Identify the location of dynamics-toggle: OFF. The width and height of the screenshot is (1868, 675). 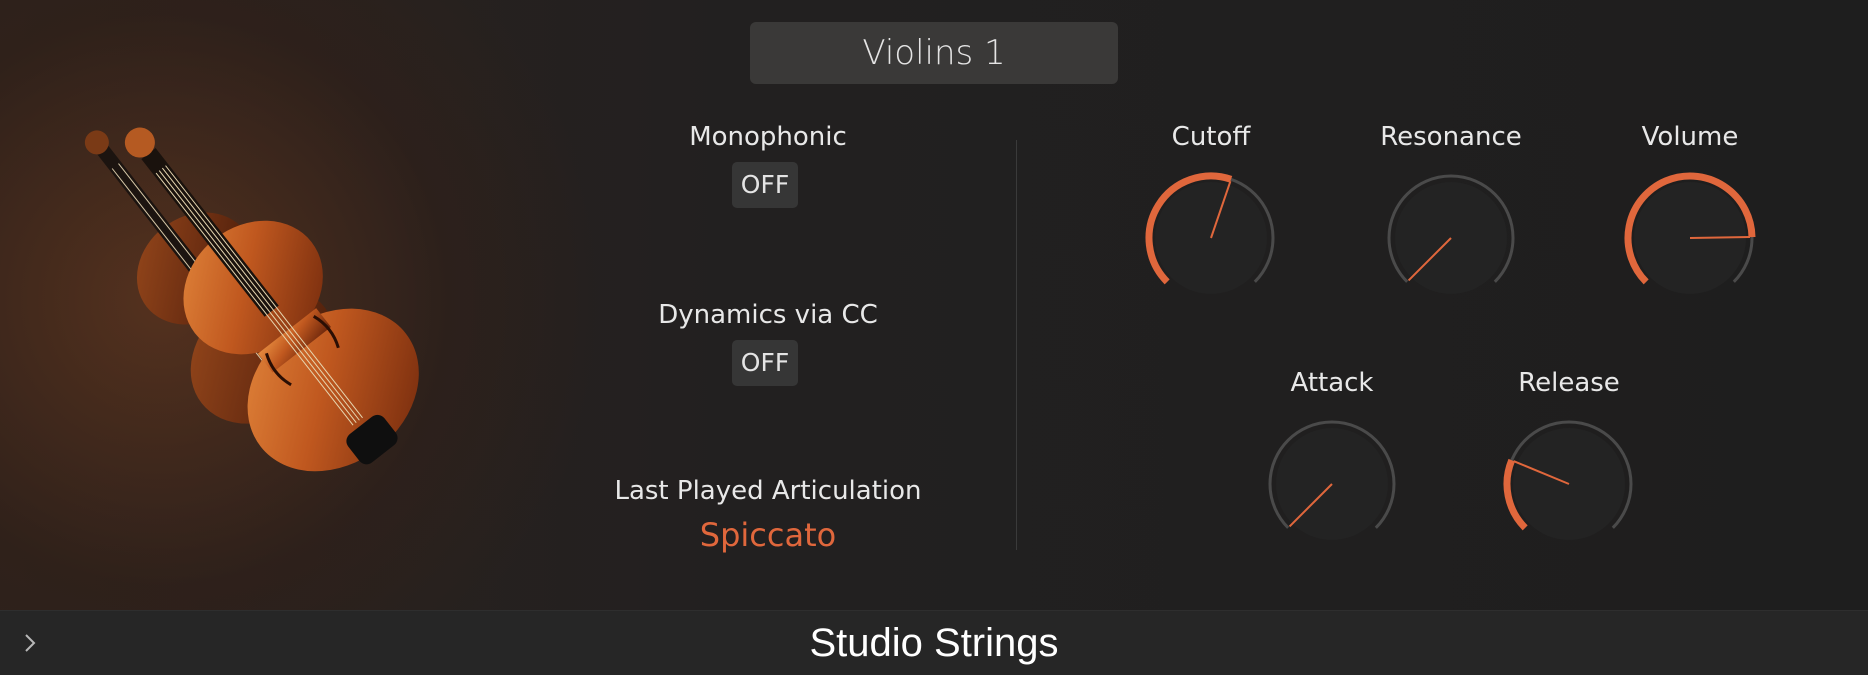
(765, 363).